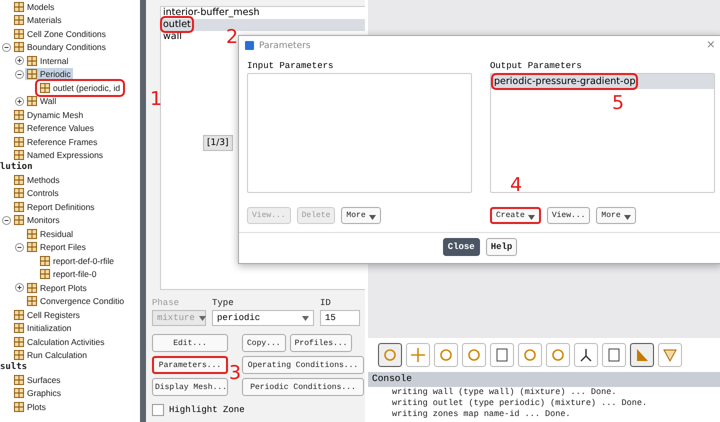  Describe the element at coordinates (30, 406) in the screenshot. I see `tree-item: Plots` at that location.